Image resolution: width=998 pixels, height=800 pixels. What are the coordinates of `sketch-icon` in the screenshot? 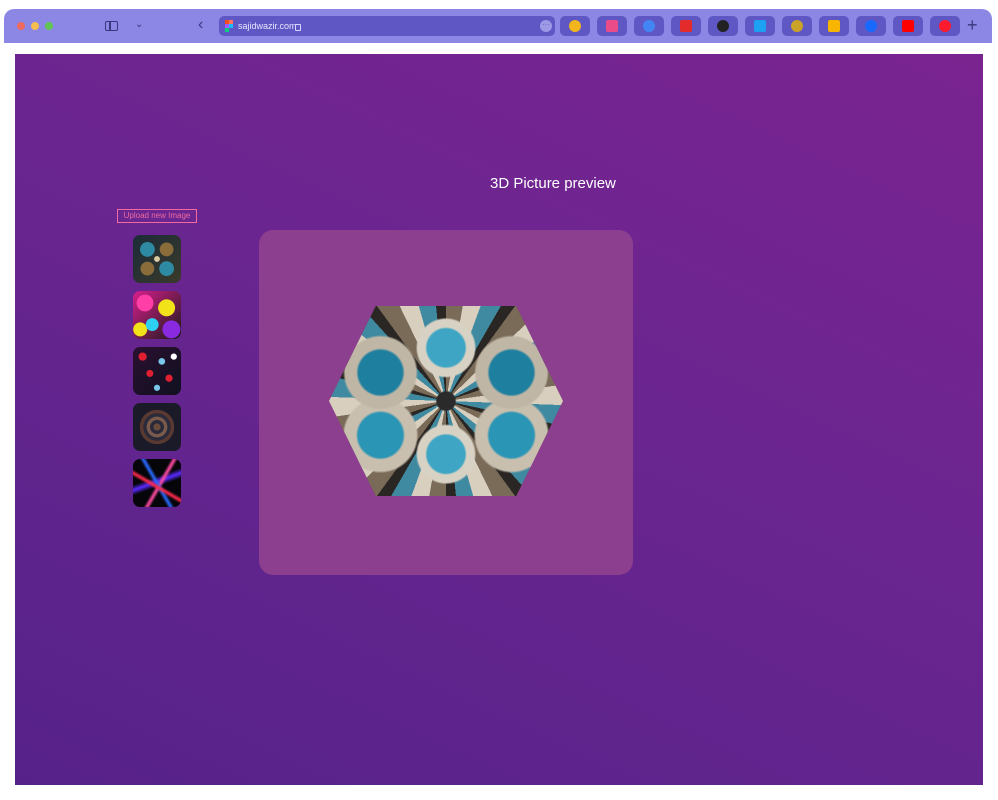 It's located at (834, 26).